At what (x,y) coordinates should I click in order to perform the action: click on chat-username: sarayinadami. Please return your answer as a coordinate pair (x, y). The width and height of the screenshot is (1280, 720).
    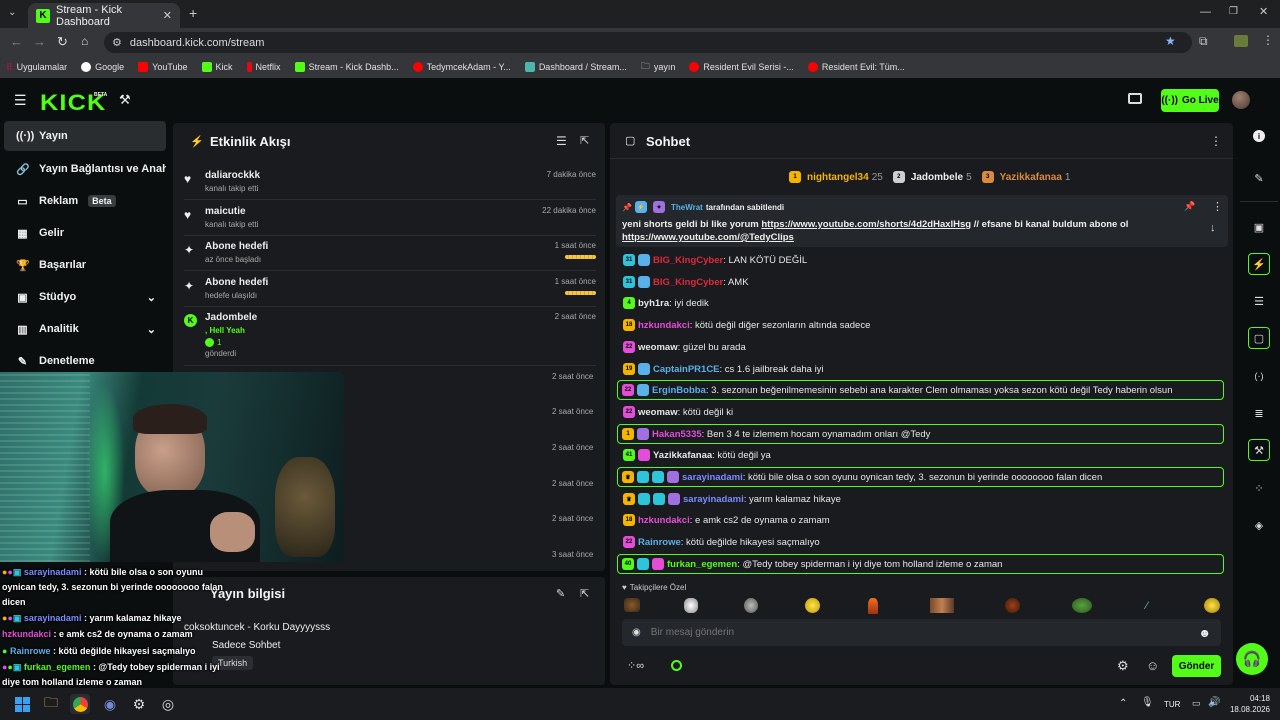
    Looking at the image, I should click on (713, 499).